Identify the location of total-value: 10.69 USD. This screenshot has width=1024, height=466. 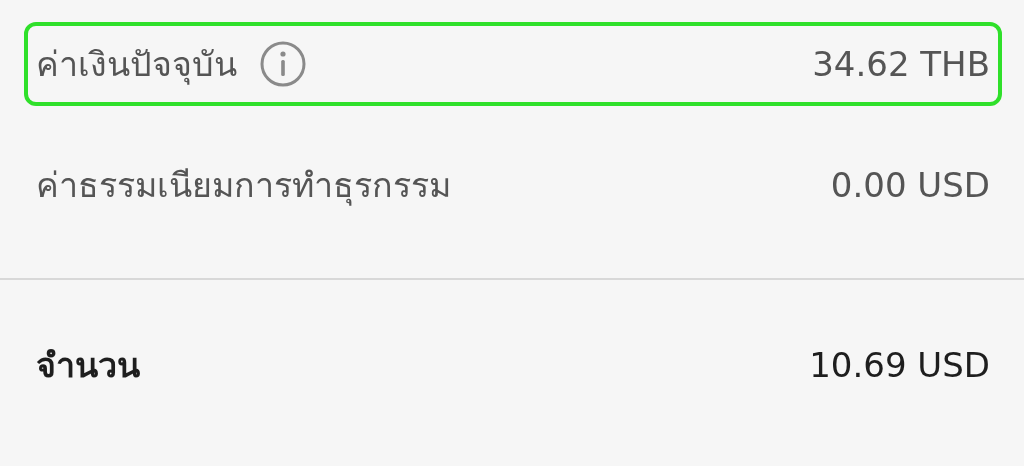
(899, 365).